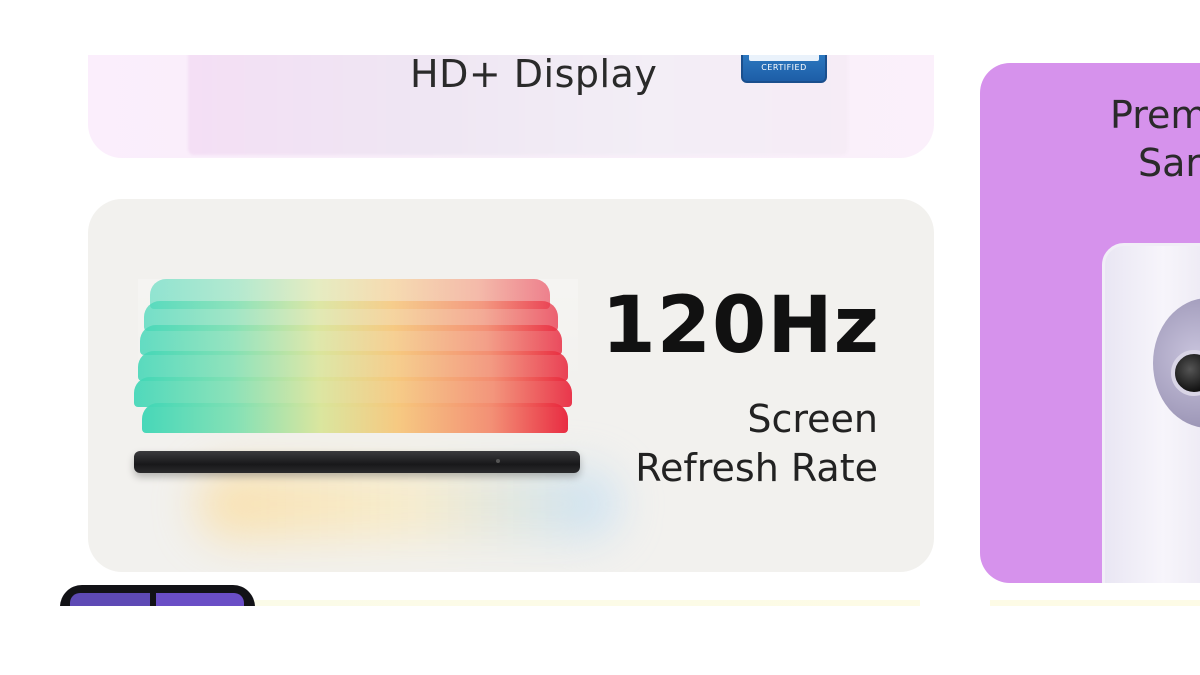 Image resolution: width=1200 pixels, height=675 pixels. I want to click on next-card-device-image, so click(157, 595).